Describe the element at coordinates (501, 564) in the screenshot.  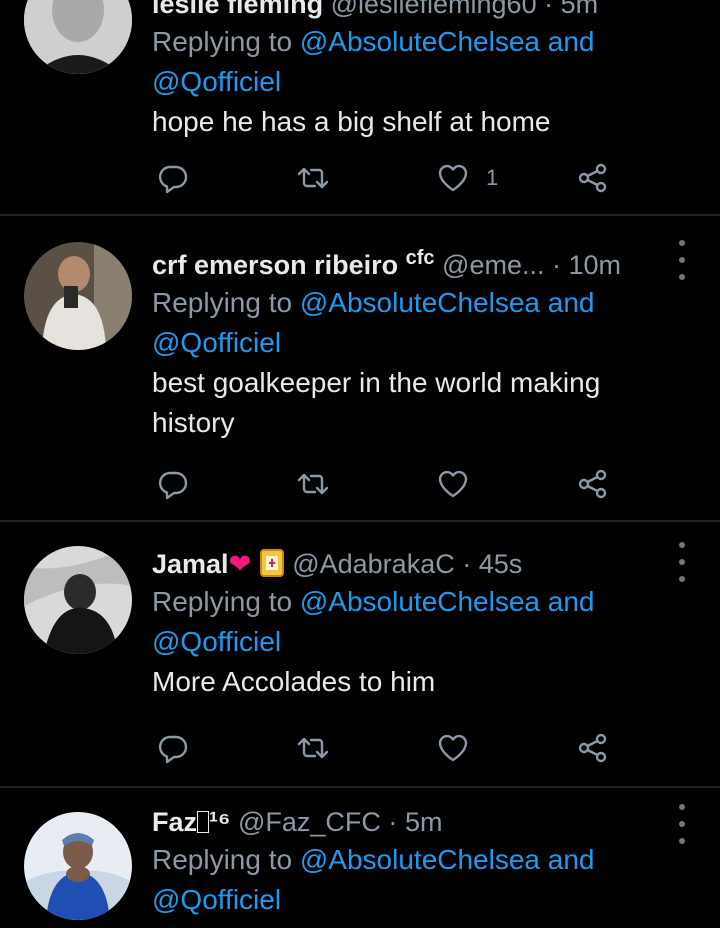
I see `timestamp: 45s` at that location.